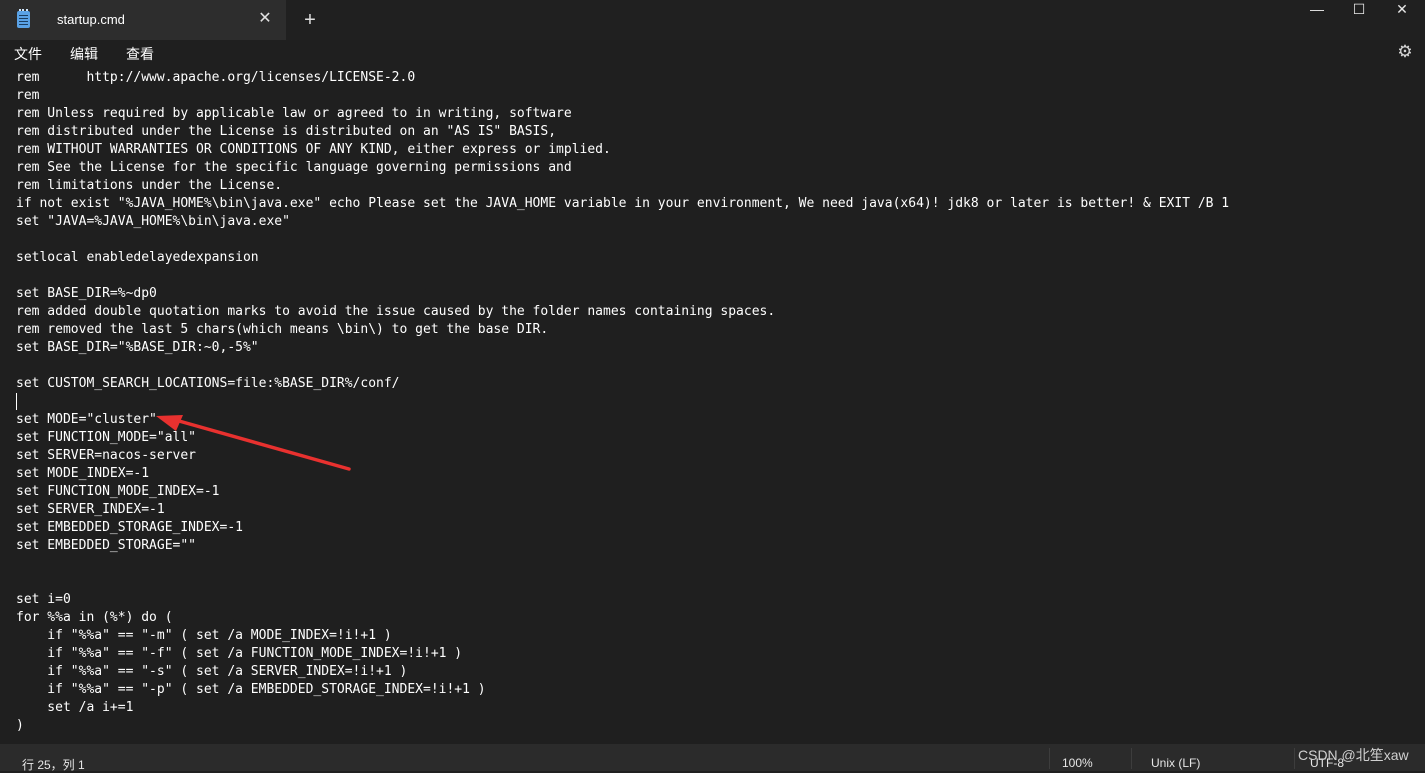 The height and width of the screenshot is (773, 1425). I want to click on menu-edit: 编辑, so click(84, 54).